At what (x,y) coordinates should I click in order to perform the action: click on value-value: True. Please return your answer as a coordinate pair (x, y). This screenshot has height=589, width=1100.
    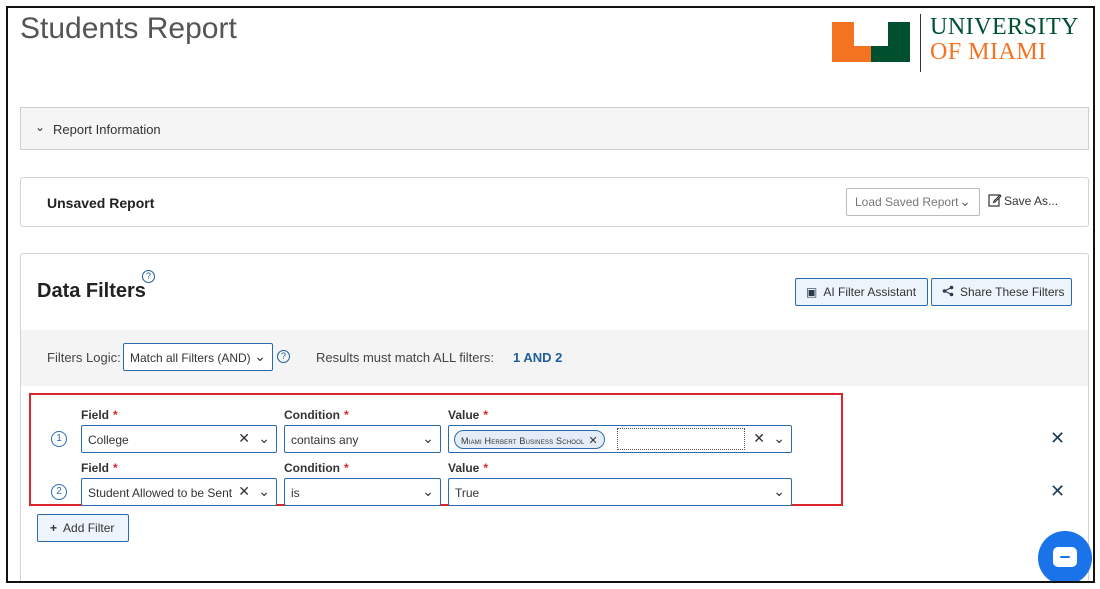
    Looking at the image, I should click on (467, 493).